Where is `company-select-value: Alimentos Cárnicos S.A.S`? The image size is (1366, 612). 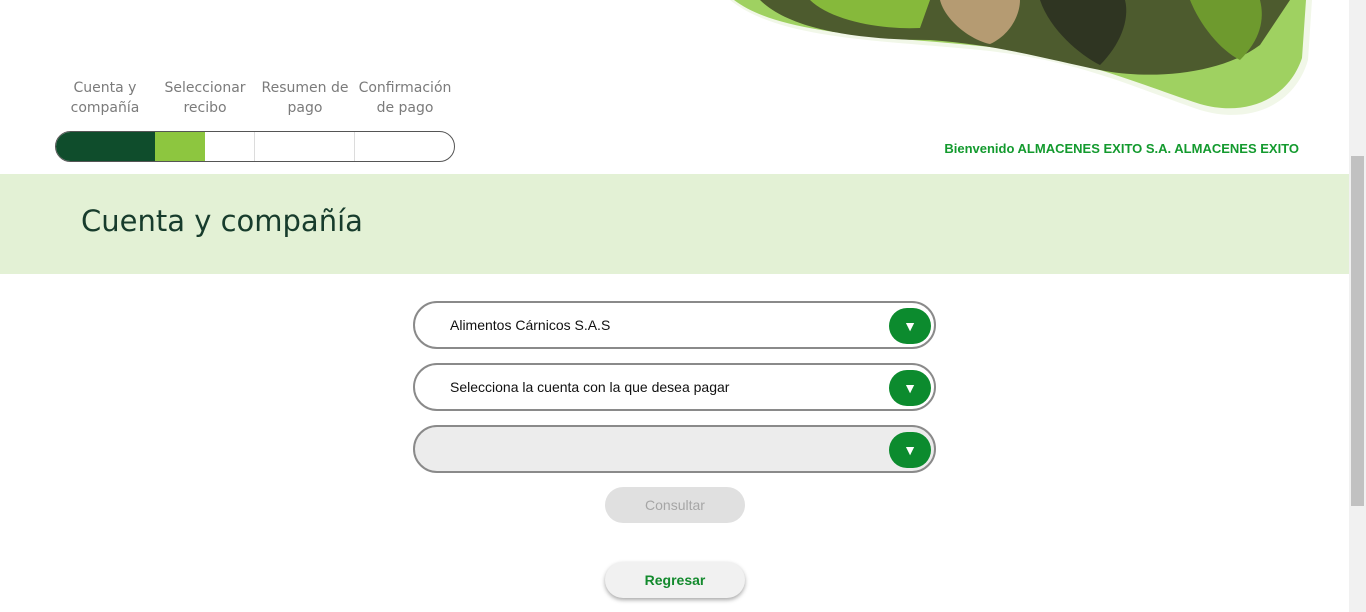
company-select-value: Alimentos Cárnicos S.A.S is located at coordinates (530, 325).